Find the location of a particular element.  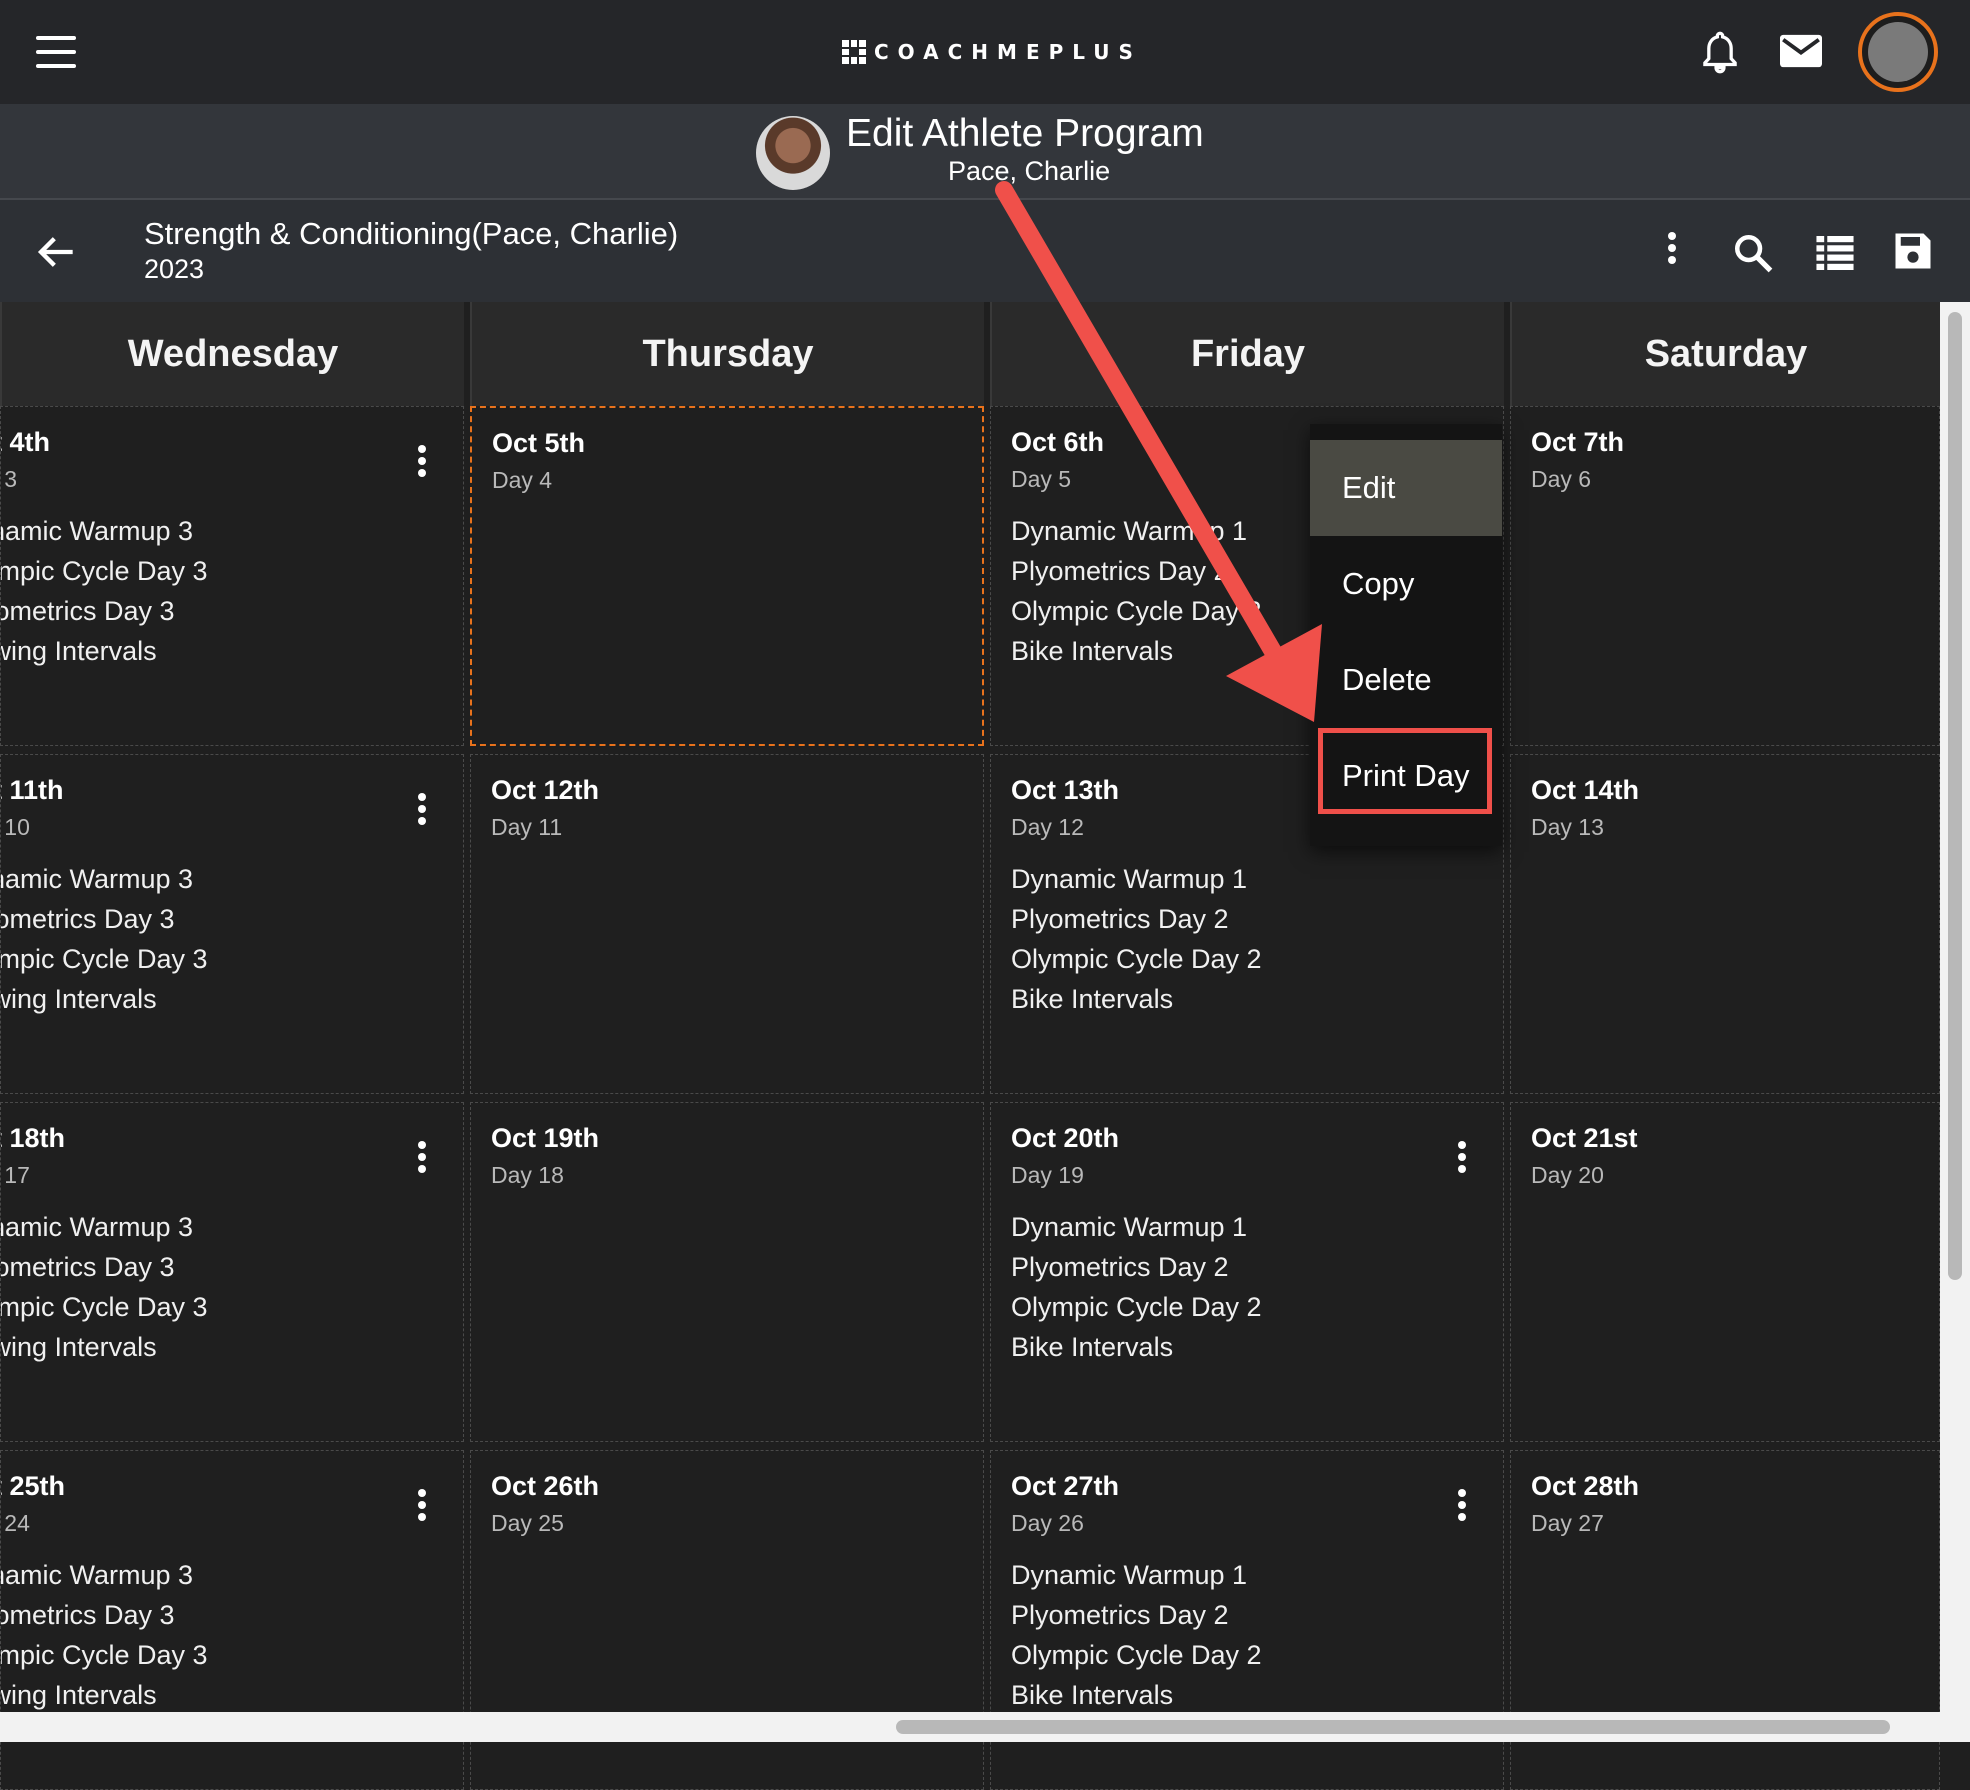

day-number: Day 6 is located at coordinates (1561, 479).